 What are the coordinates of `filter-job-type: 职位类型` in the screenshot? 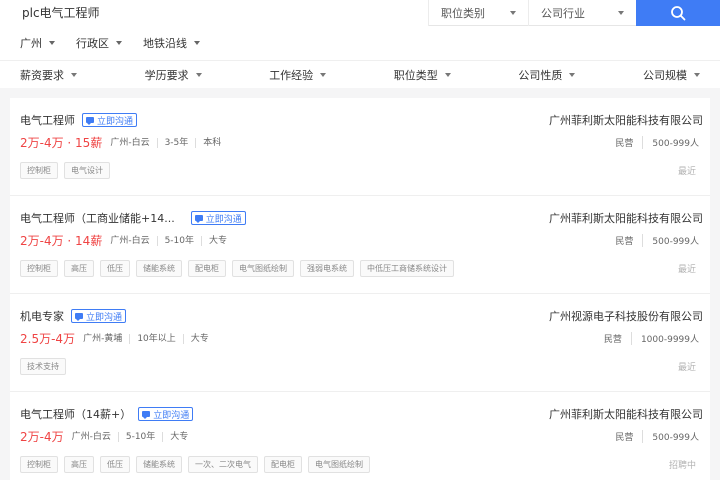 It's located at (422, 75).